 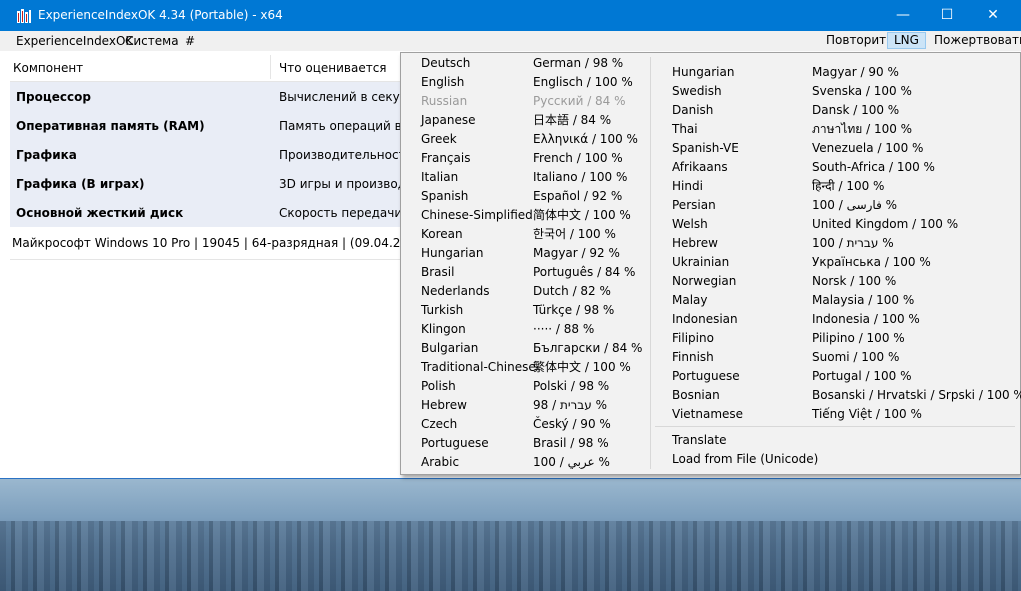 What do you see at coordinates (564, 329) in the screenshot?
I see `language-native-name: ····· / 88 %` at bounding box center [564, 329].